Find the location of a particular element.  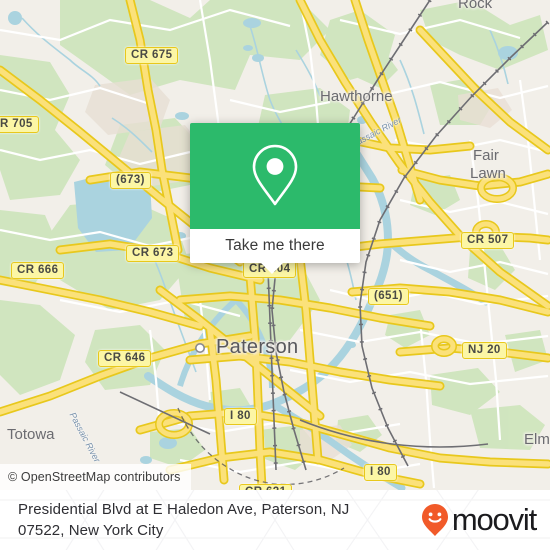

moovit-pin-smile-icon is located at coordinates (434, 520).